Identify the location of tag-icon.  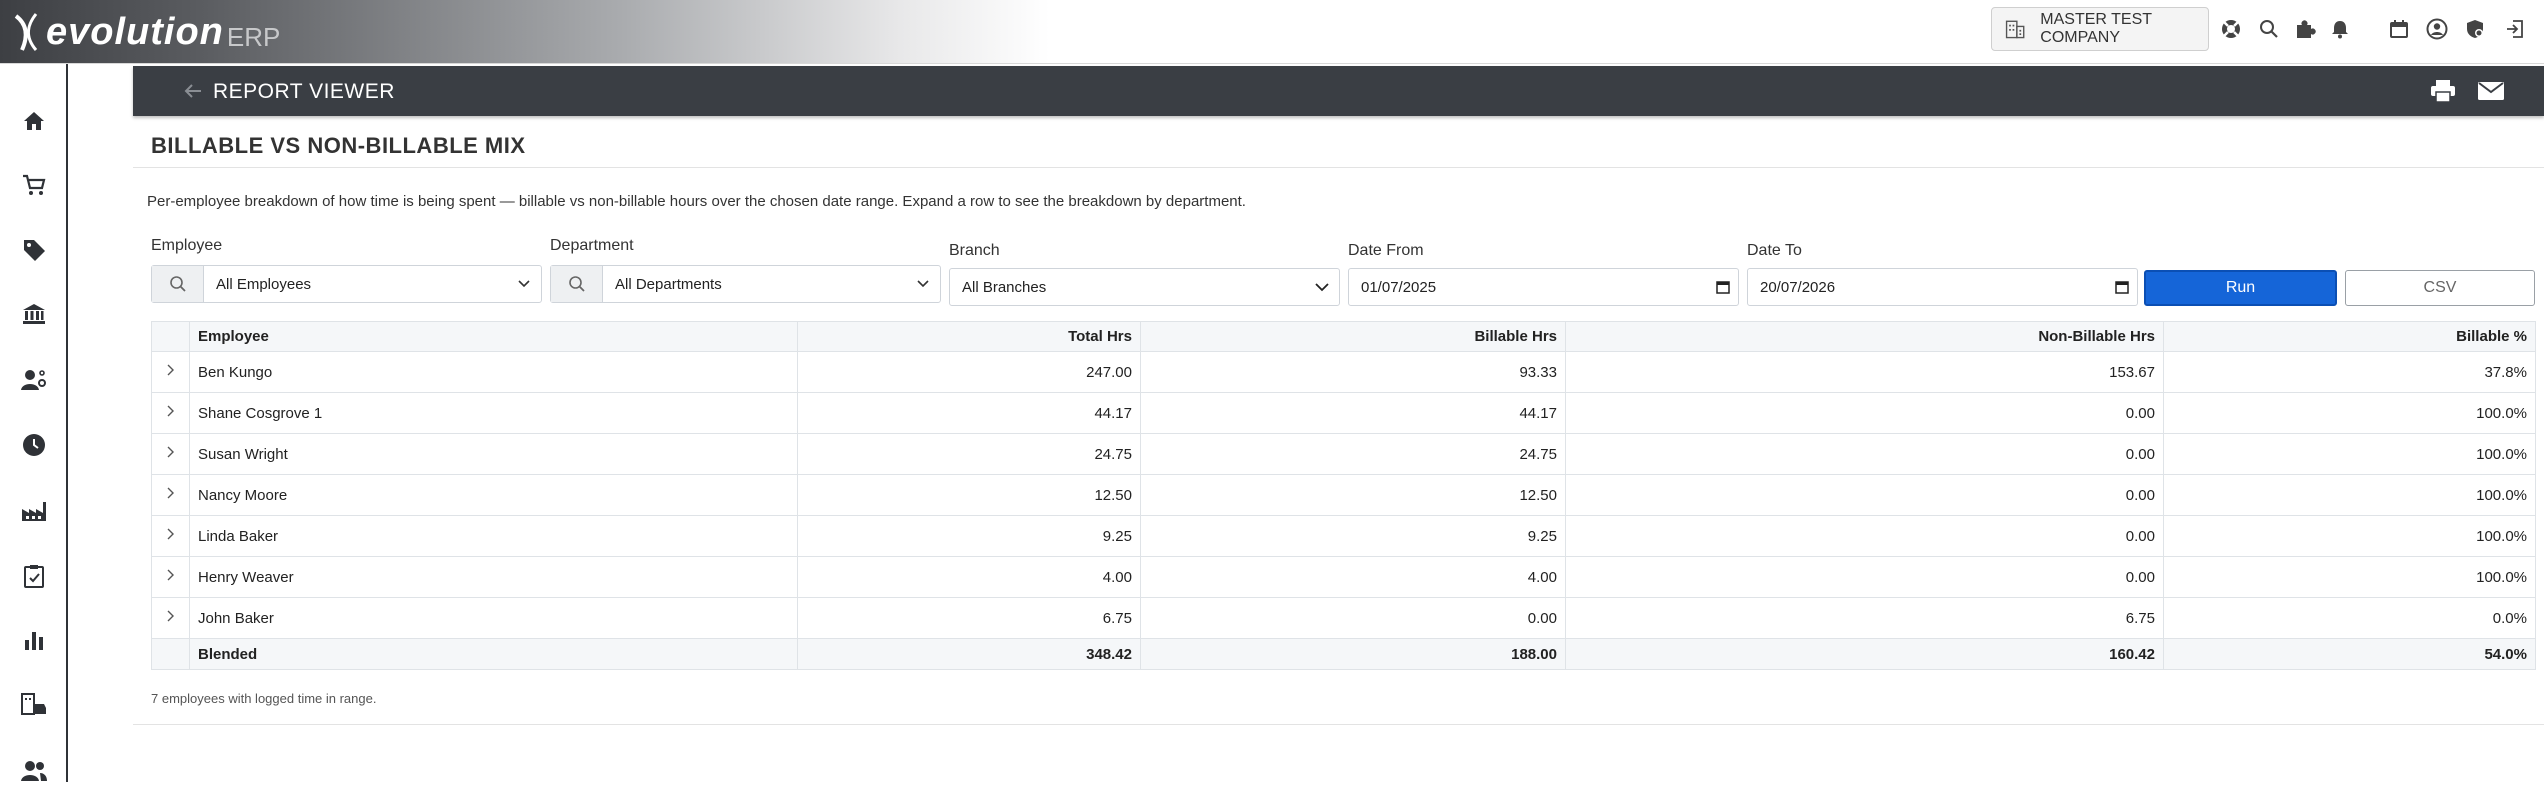
(34, 250).